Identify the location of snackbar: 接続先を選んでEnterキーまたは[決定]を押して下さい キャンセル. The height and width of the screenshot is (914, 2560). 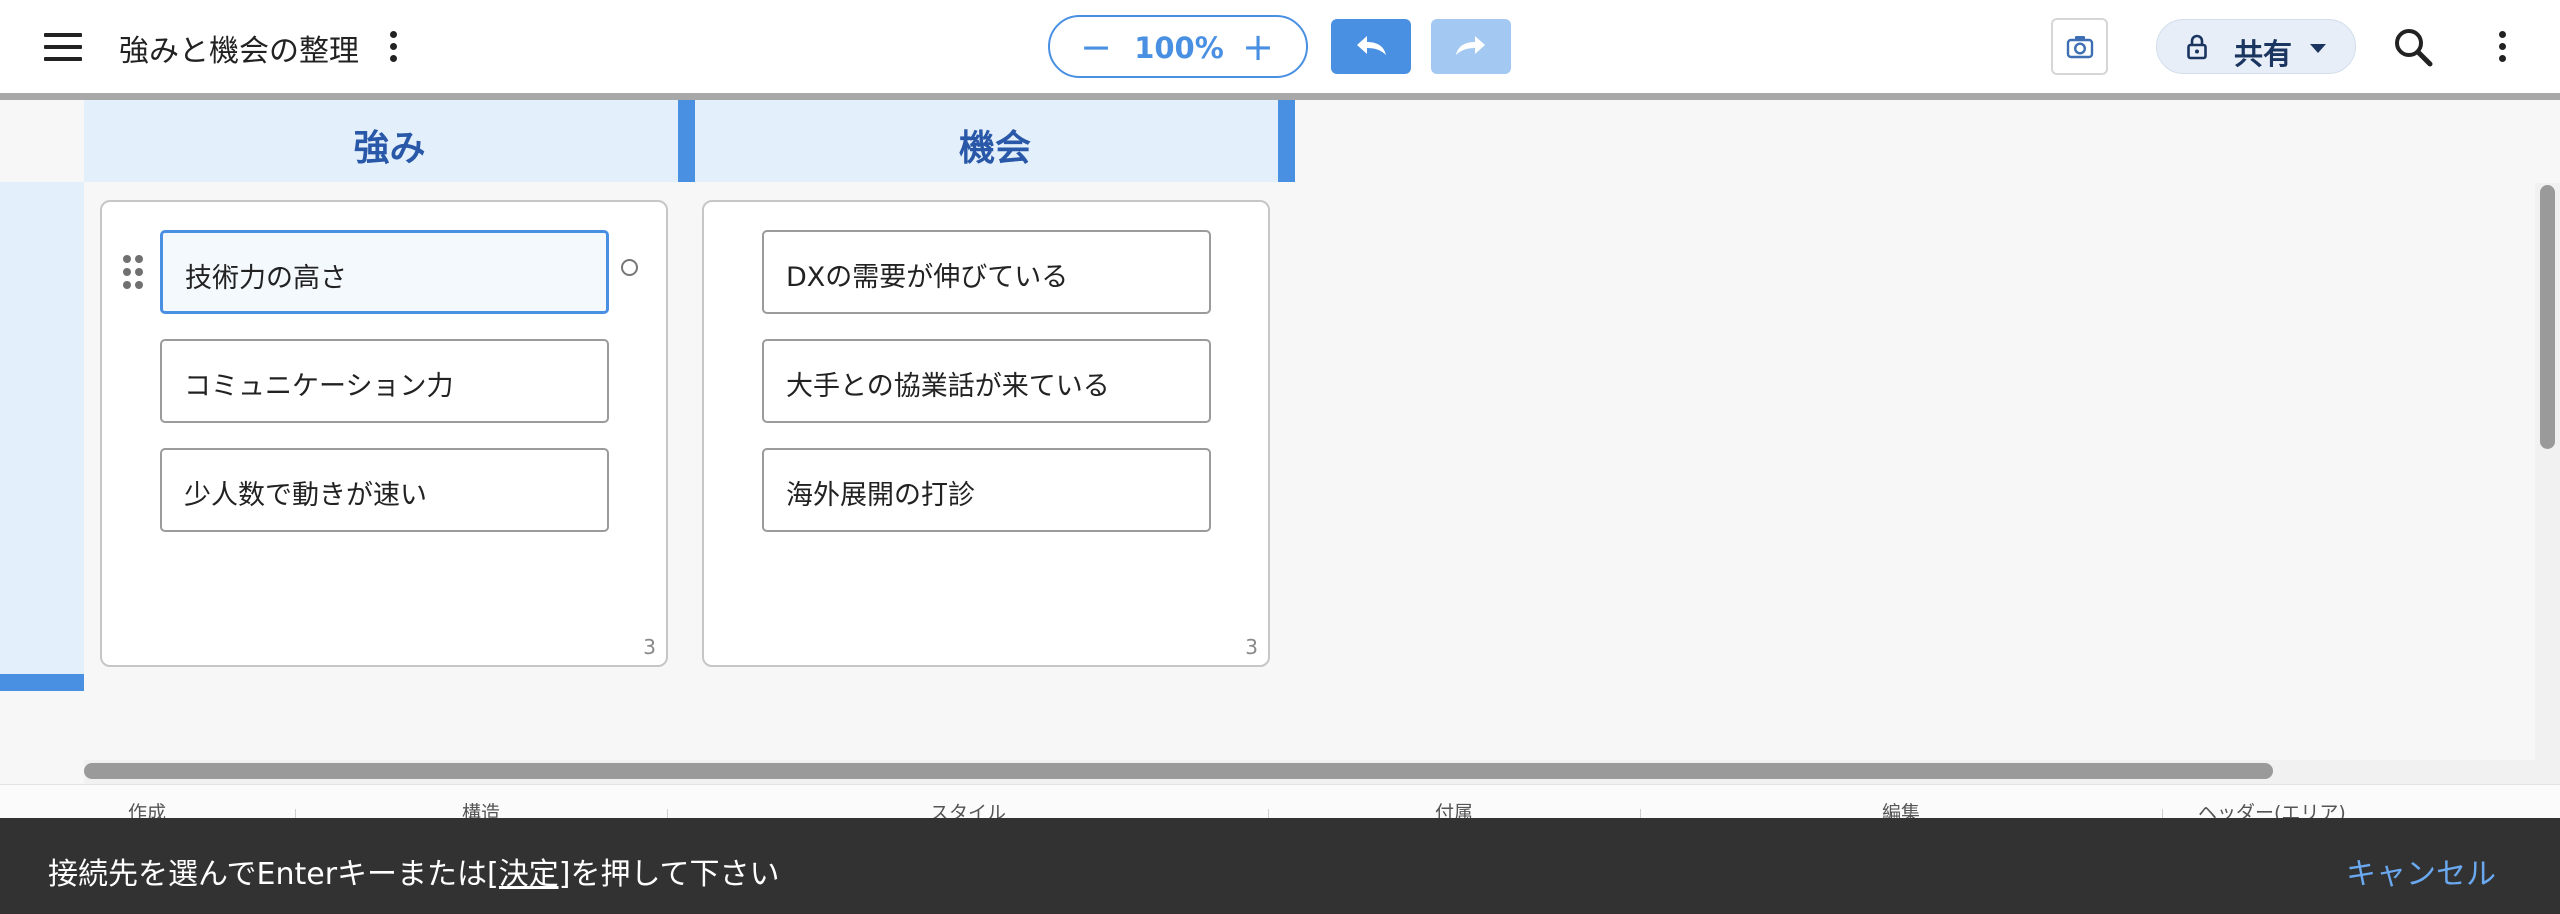
(1280, 866).